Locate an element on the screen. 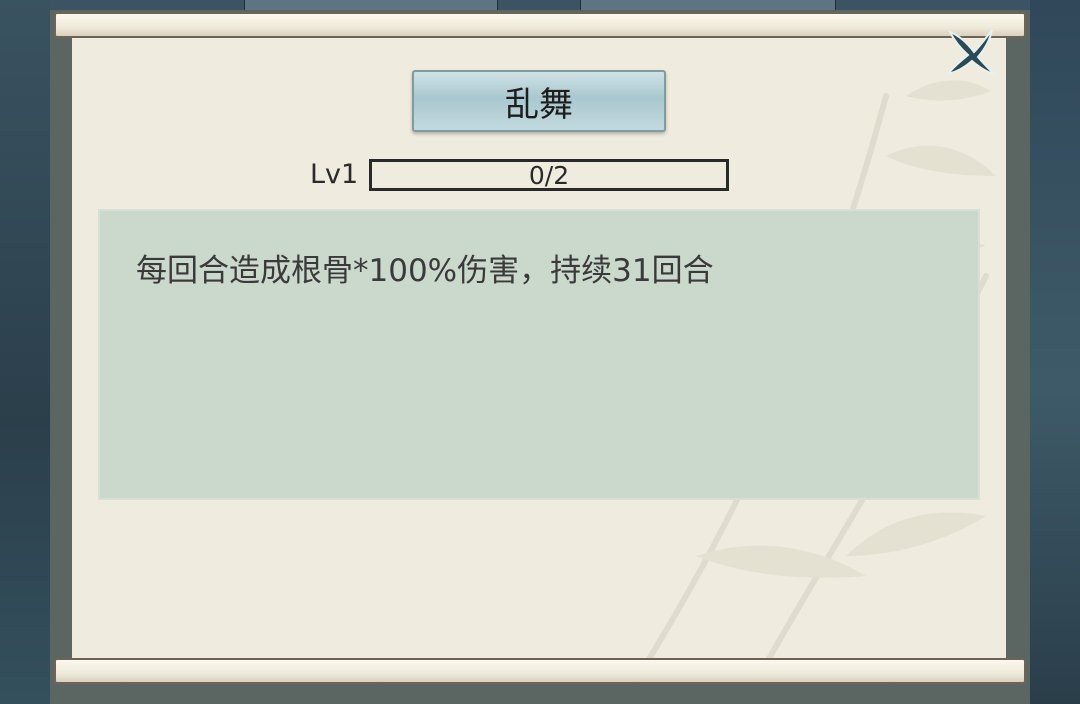  close-x-icon is located at coordinates (971, 52).